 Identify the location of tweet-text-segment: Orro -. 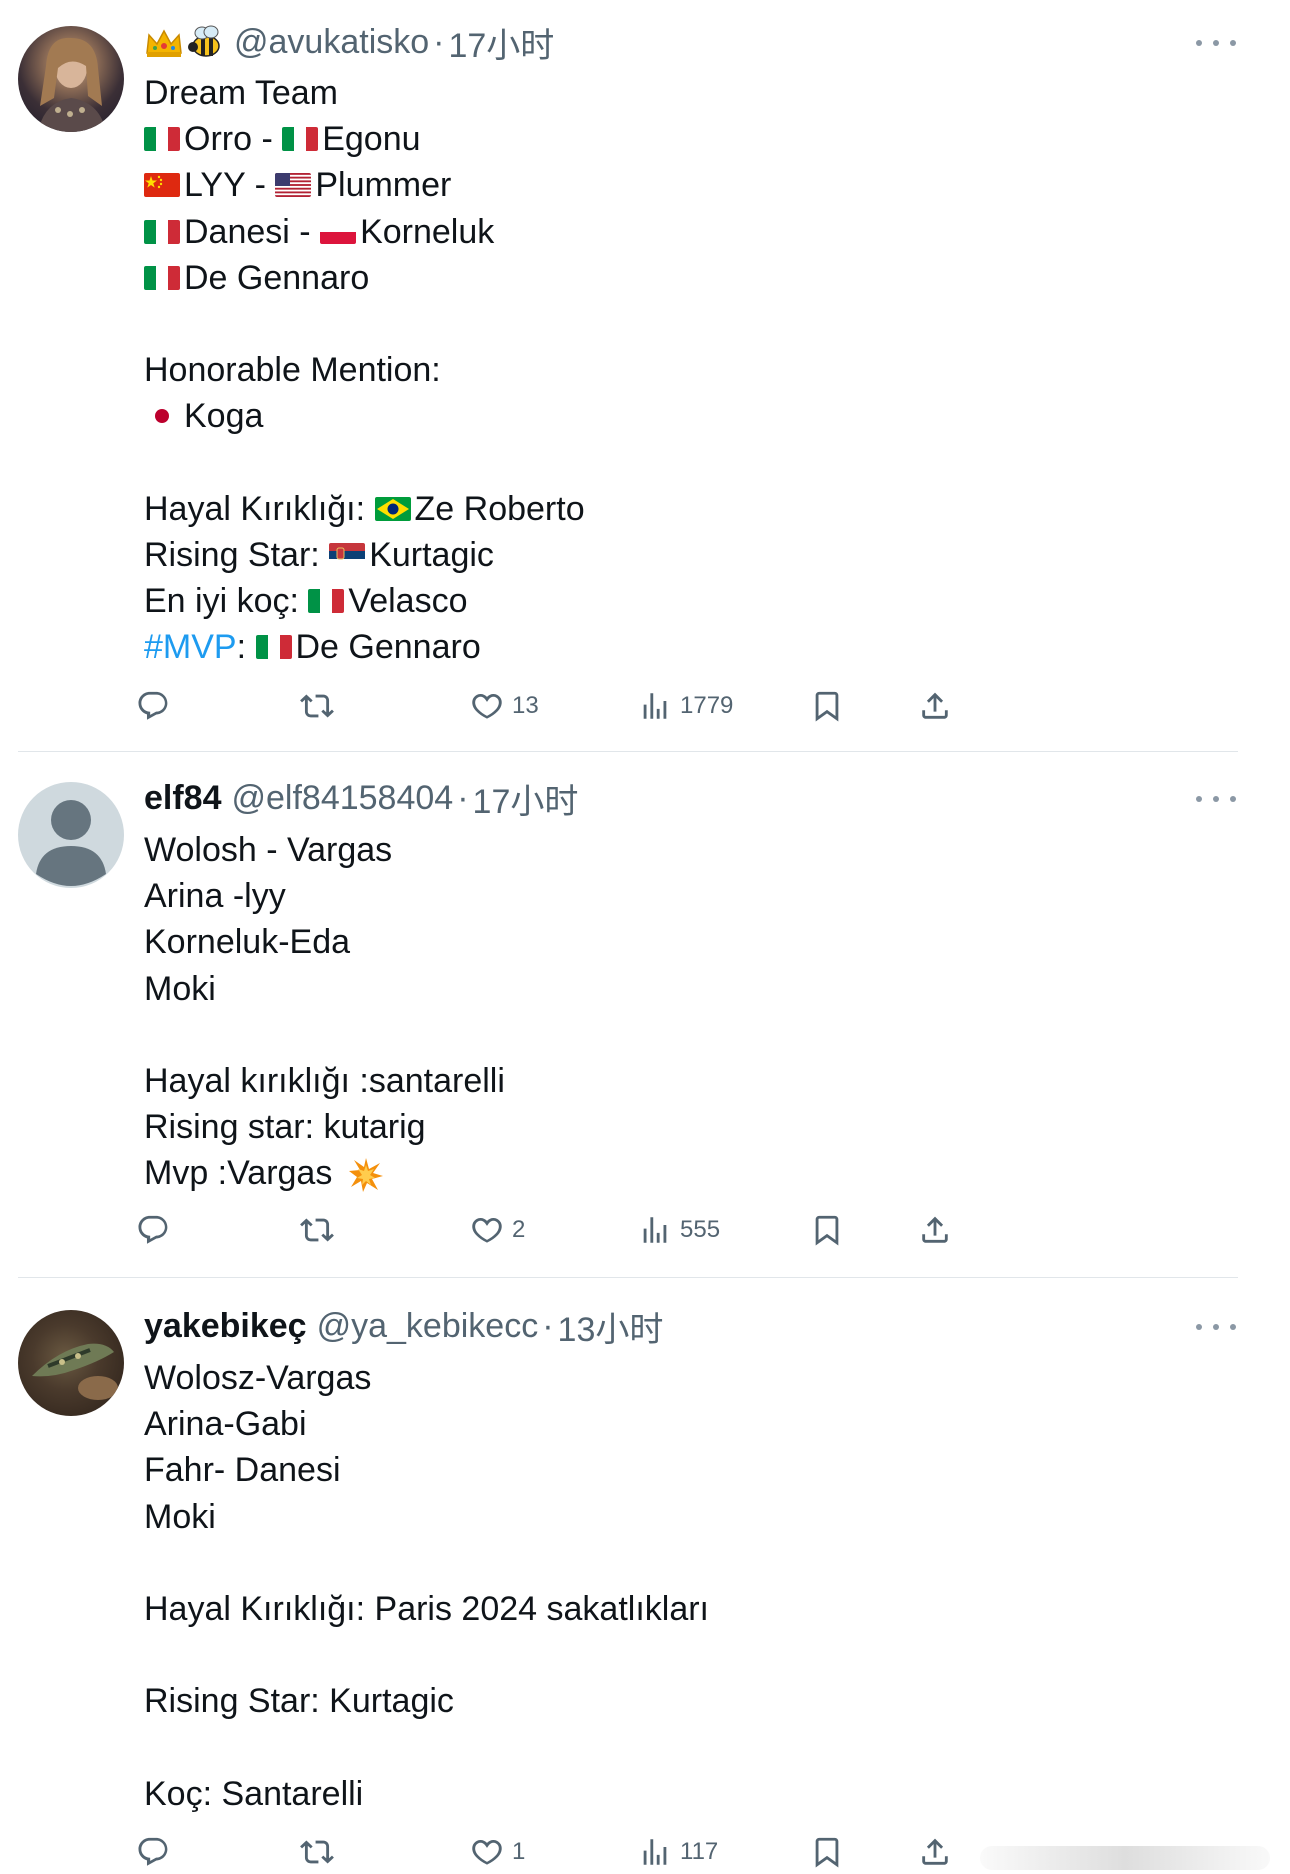
(233, 139).